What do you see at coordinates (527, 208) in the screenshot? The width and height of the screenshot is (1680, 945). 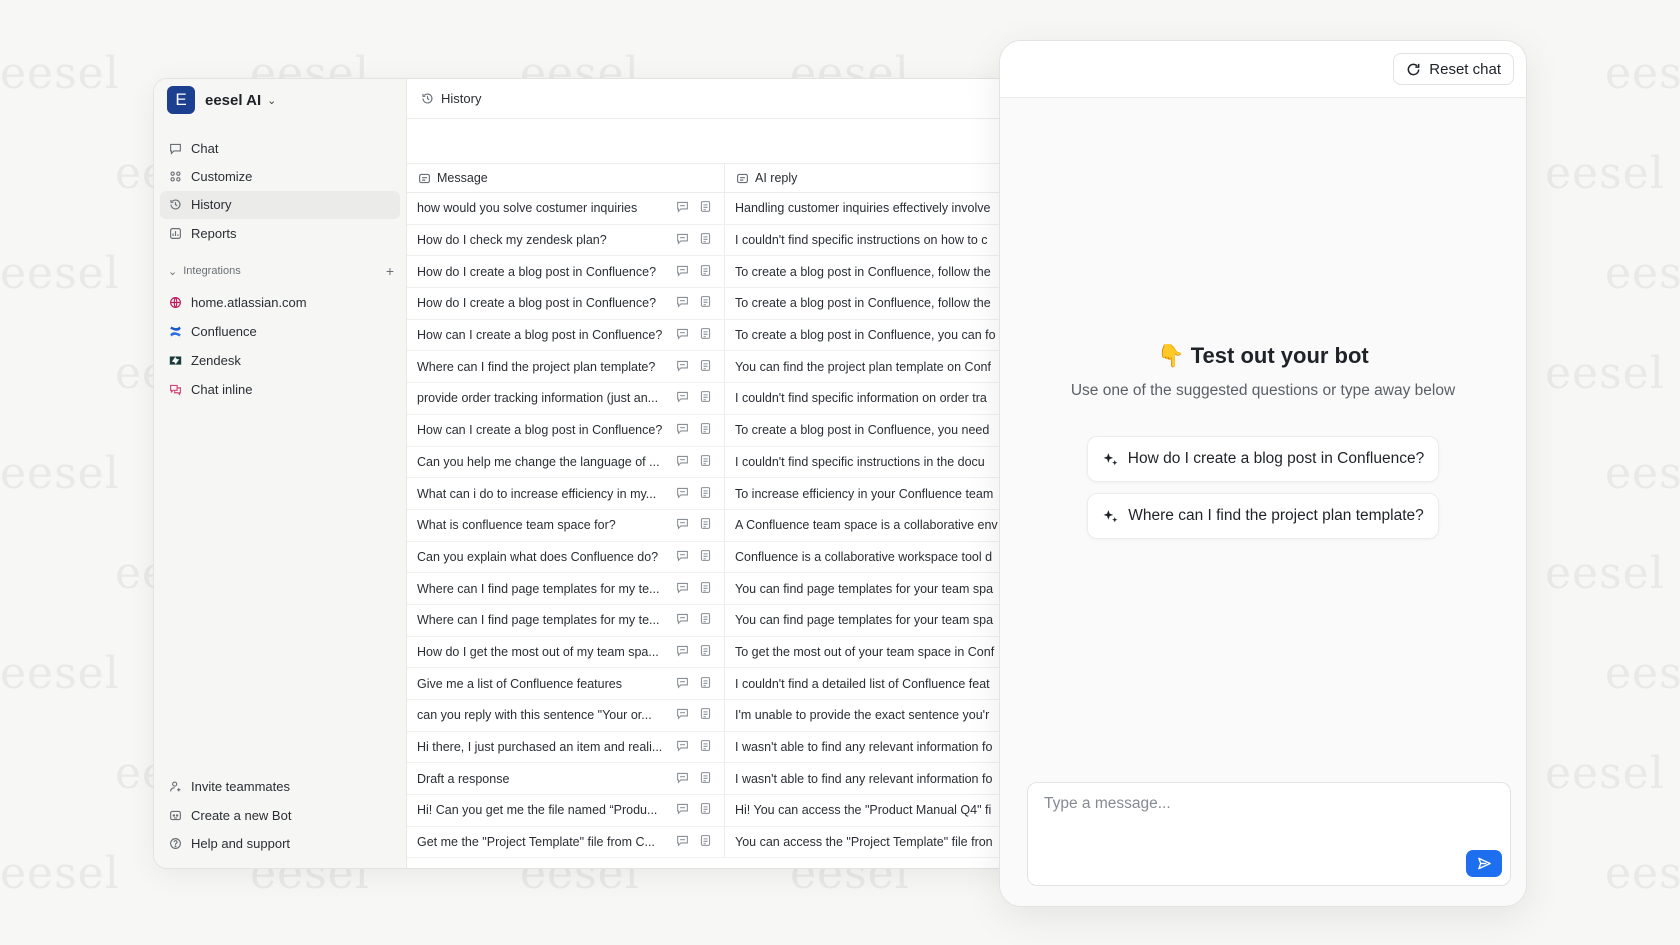 I see `message-text: how would you solve costumer inquiries` at bounding box center [527, 208].